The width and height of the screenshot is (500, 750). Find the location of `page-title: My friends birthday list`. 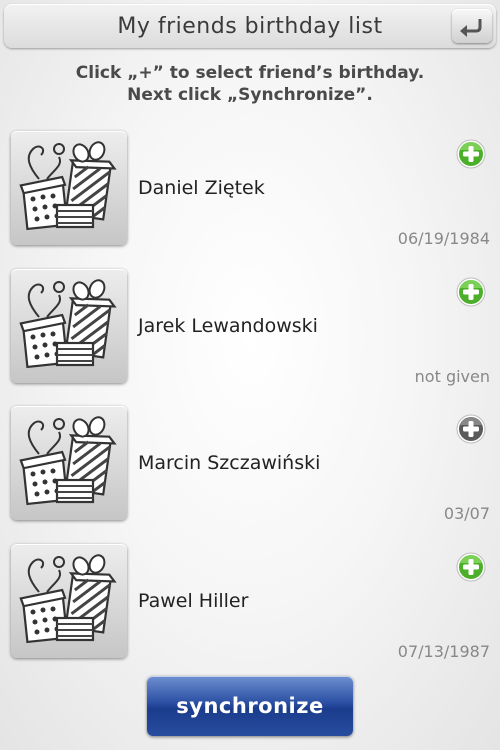

page-title: My friends birthday list is located at coordinates (250, 26).